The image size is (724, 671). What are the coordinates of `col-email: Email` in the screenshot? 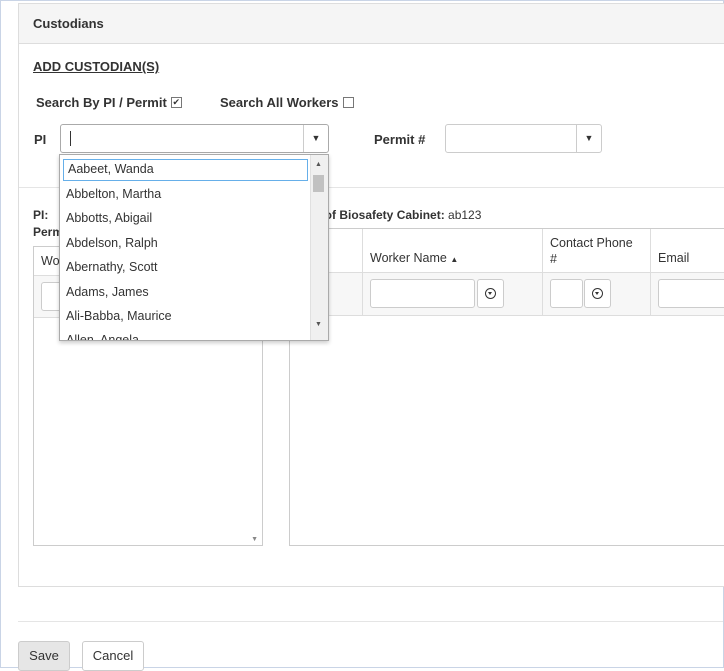 It's located at (687, 272).